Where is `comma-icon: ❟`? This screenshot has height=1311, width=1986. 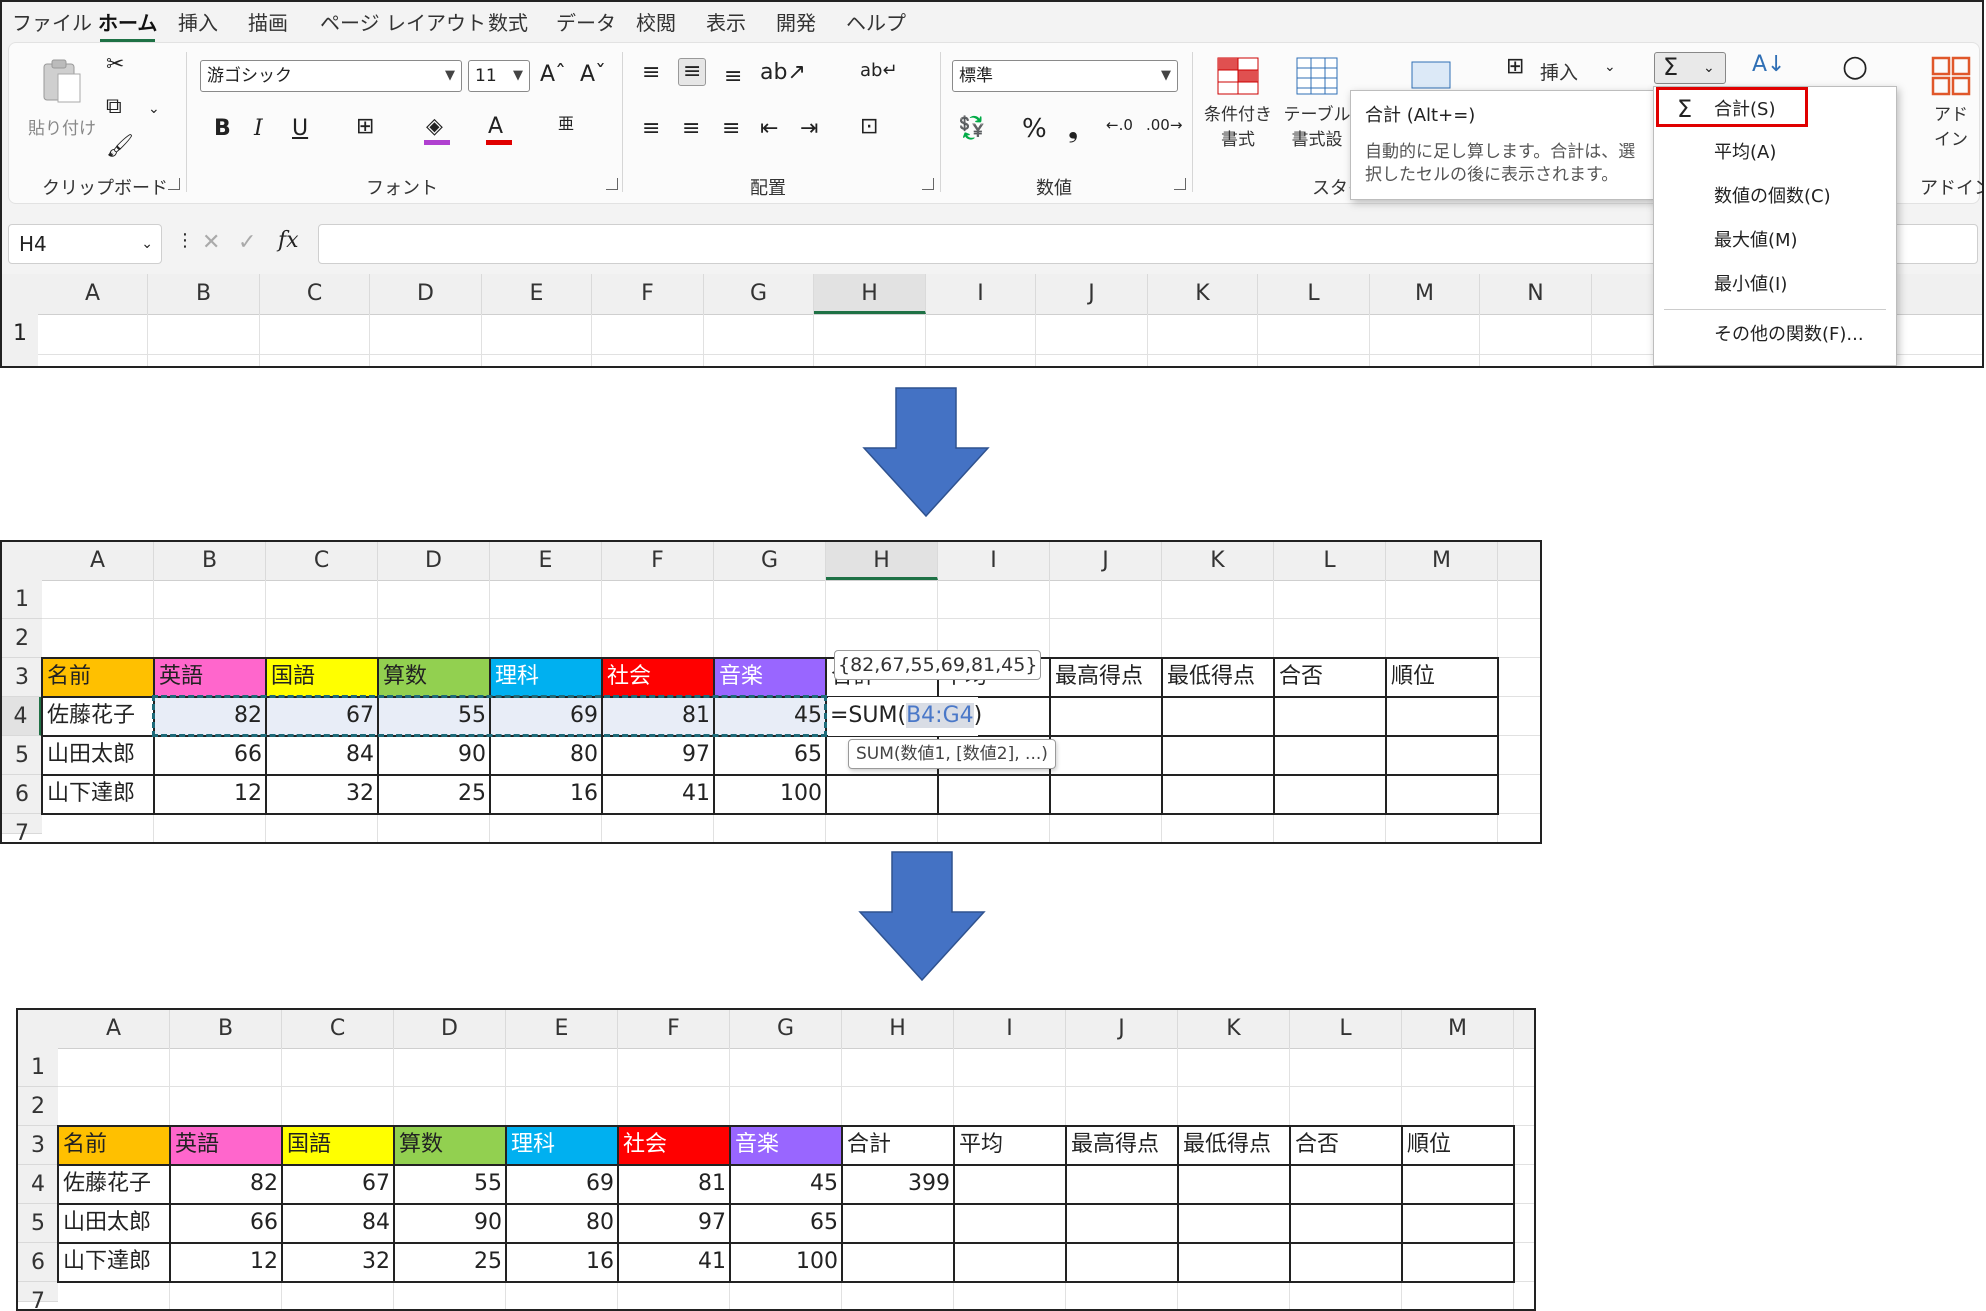
comma-icon: ❟ is located at coordinates (1073, 129).